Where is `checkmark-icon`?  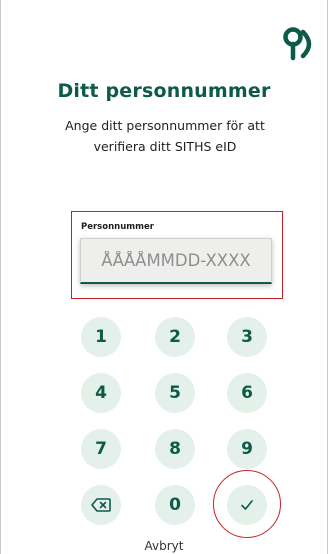 checkmark-icon is located at coordinates (247, 505).